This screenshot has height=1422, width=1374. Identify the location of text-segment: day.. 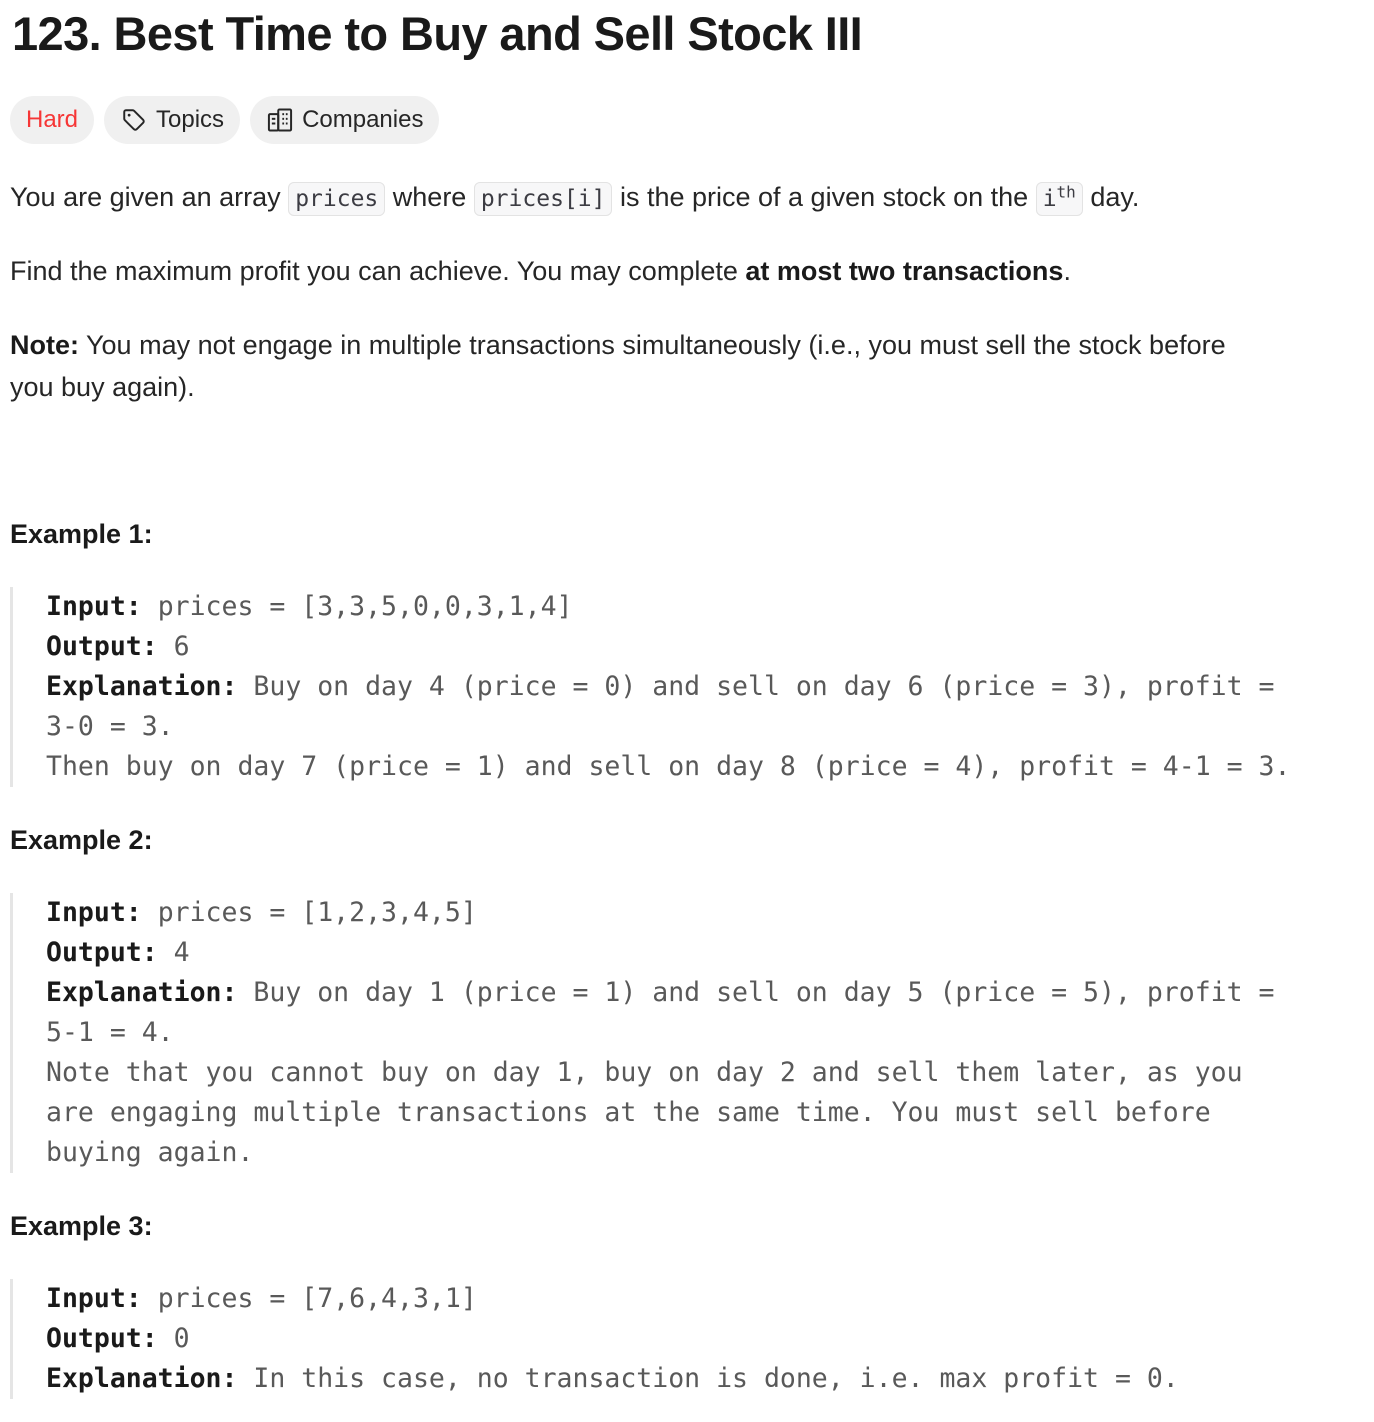
(1111, 197).